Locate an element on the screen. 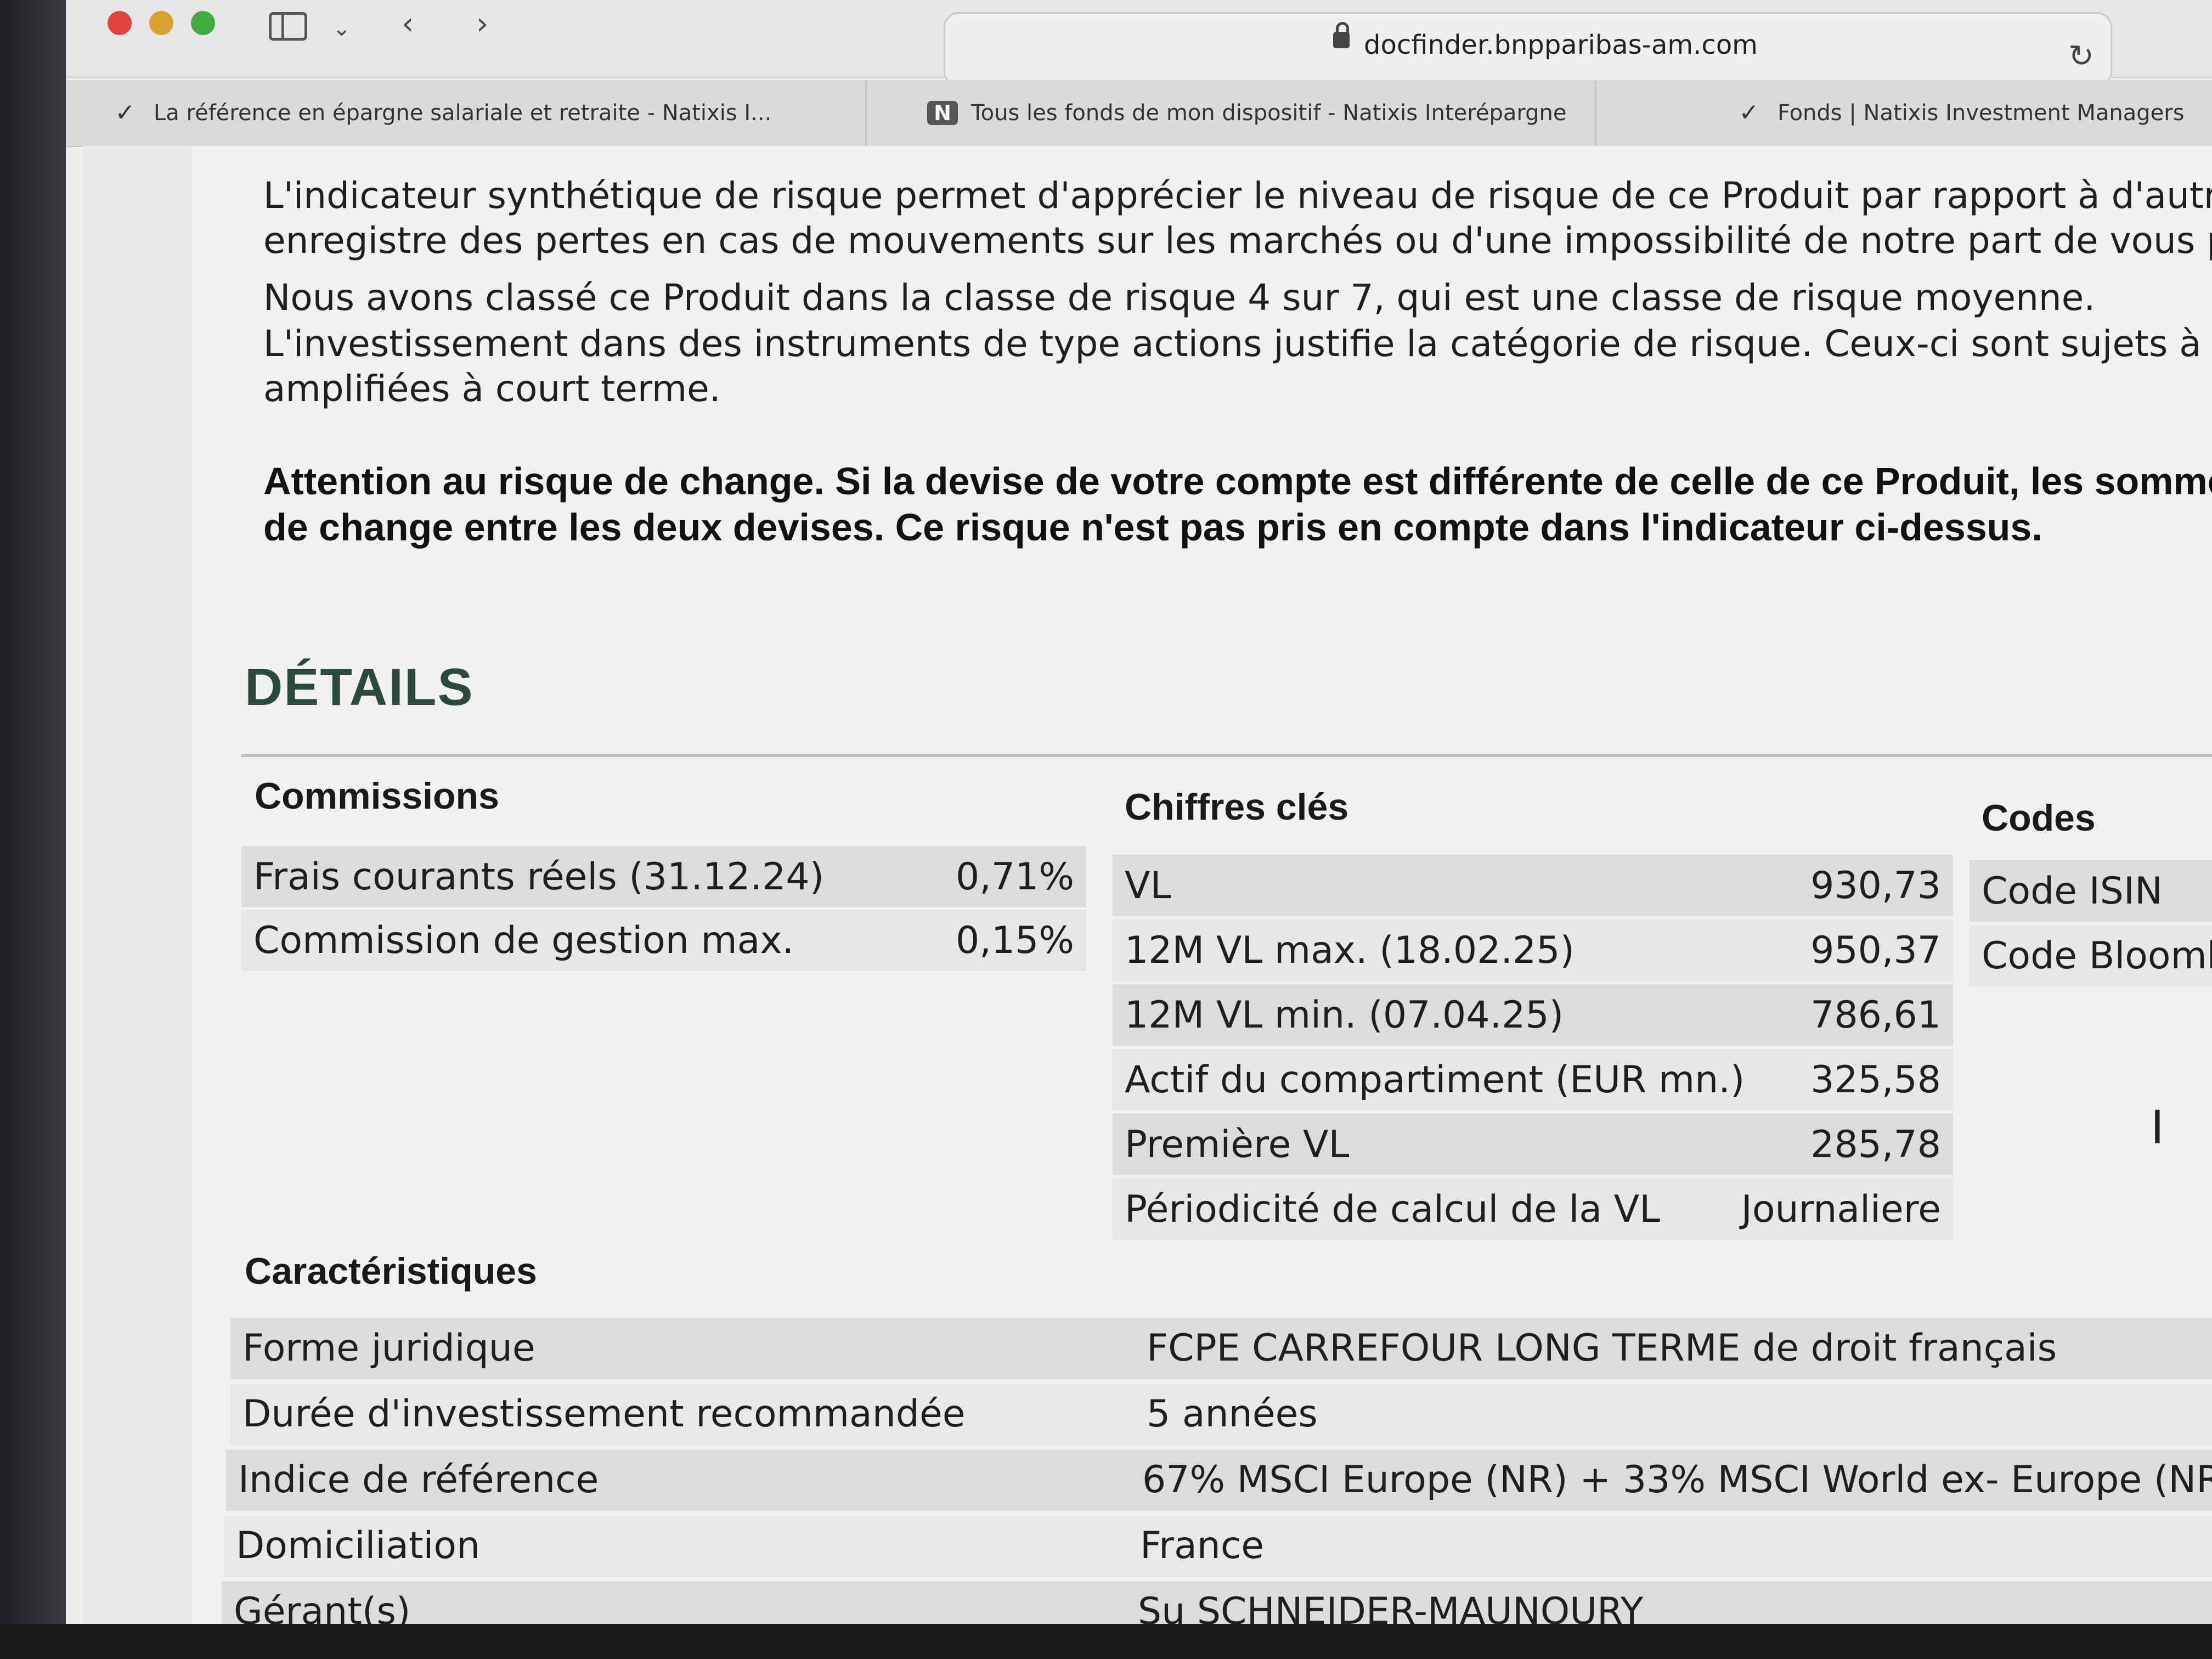 Image resolution: width=2212 pixels, height=1659 pixels. row-label: Domiciliation is located at coordinates (358, 1545).